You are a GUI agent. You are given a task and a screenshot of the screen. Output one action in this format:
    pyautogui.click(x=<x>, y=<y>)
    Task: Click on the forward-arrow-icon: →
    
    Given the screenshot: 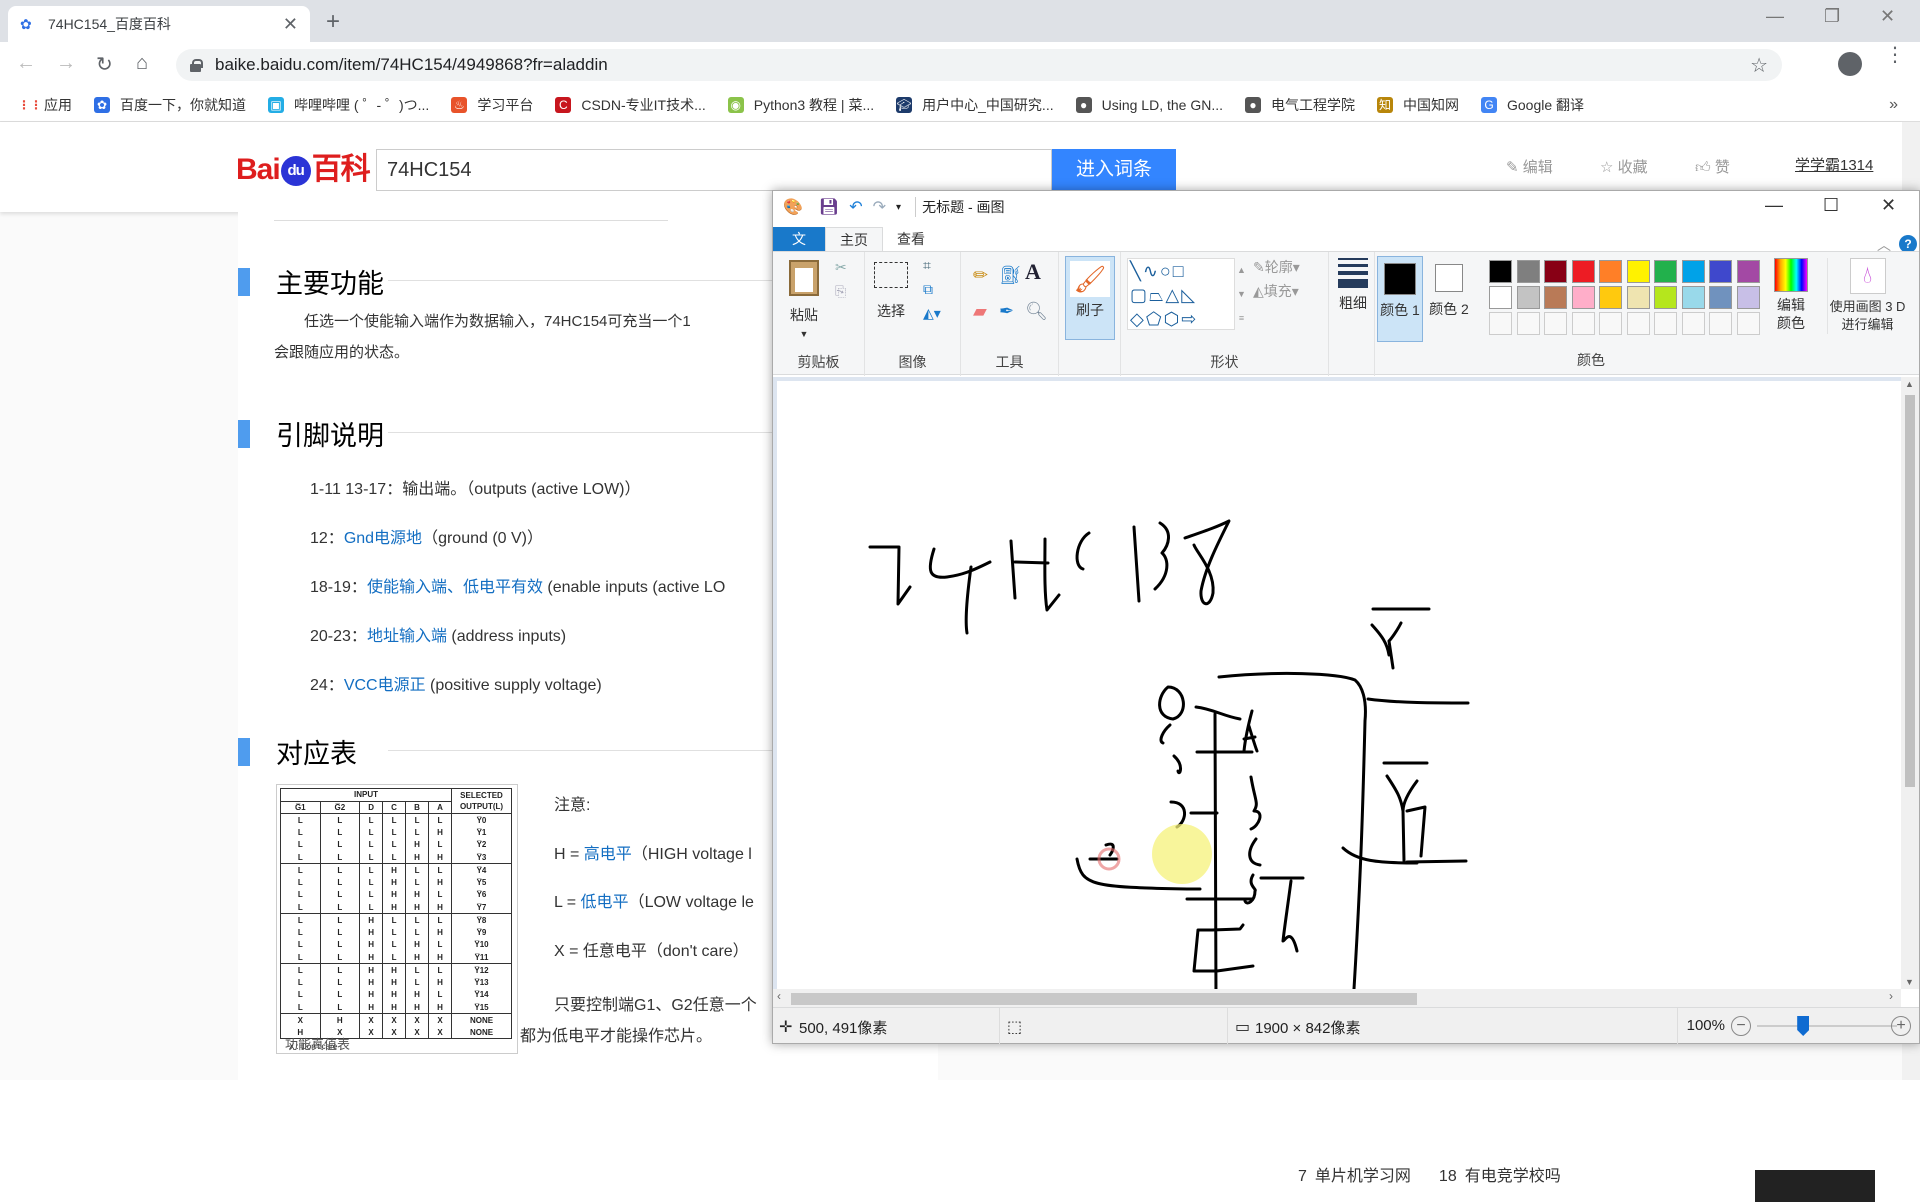 What is the action you would take?
    pyautogui.click(x=66, y=63)
    